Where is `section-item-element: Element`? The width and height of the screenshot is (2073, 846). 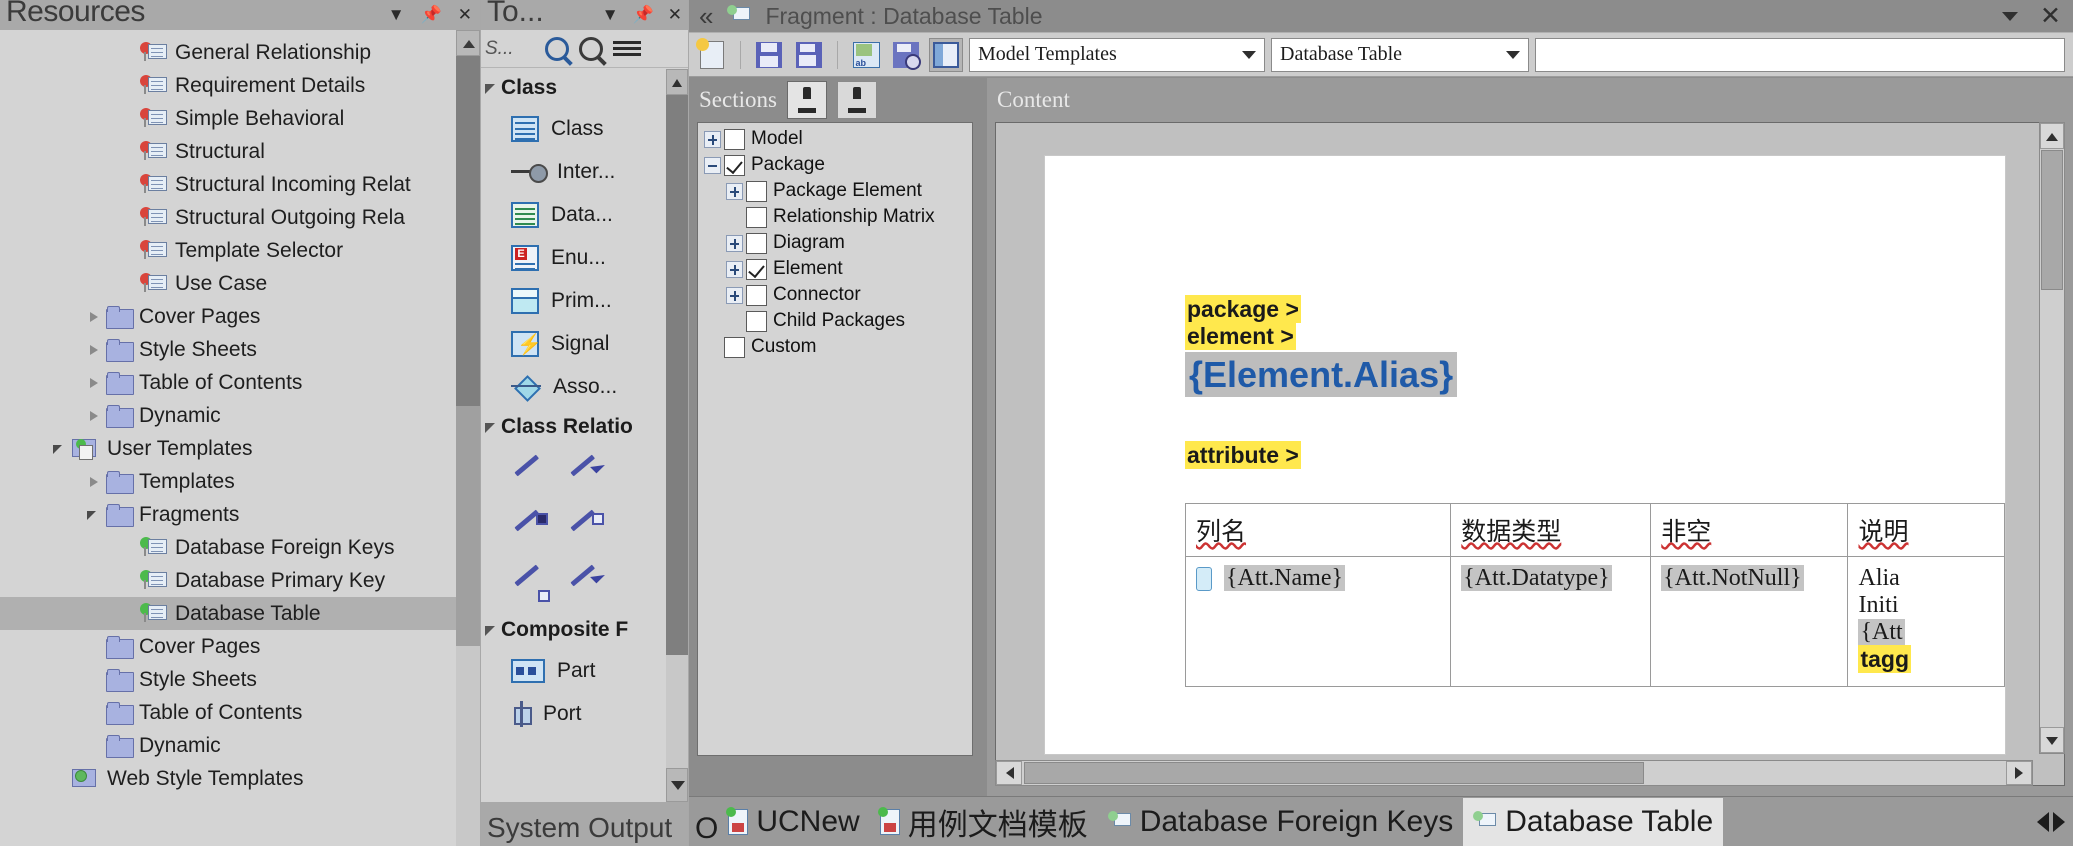 section-item-element: Element is located at coordinates (835, 269).